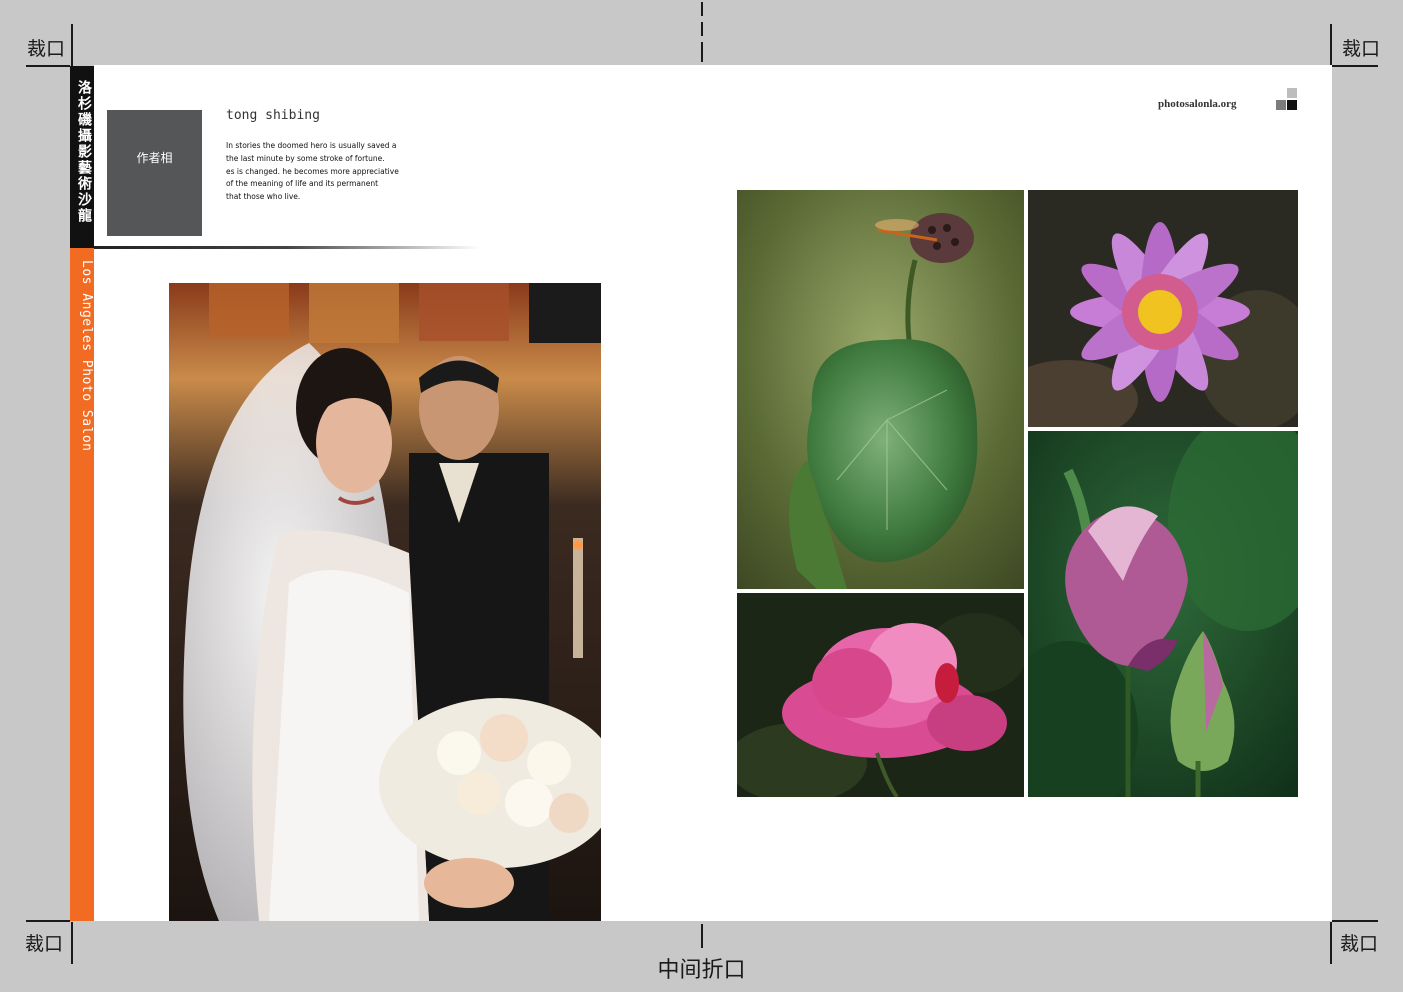 The image size is (1403, 992). Describe the element at coordinates (86, 356) in the screenshot. I see `english-title: Los Angeles Photo Salon` at that location.